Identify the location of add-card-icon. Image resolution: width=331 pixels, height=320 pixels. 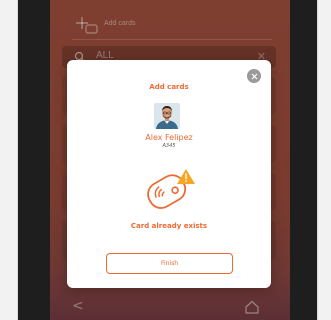
(87, 25).